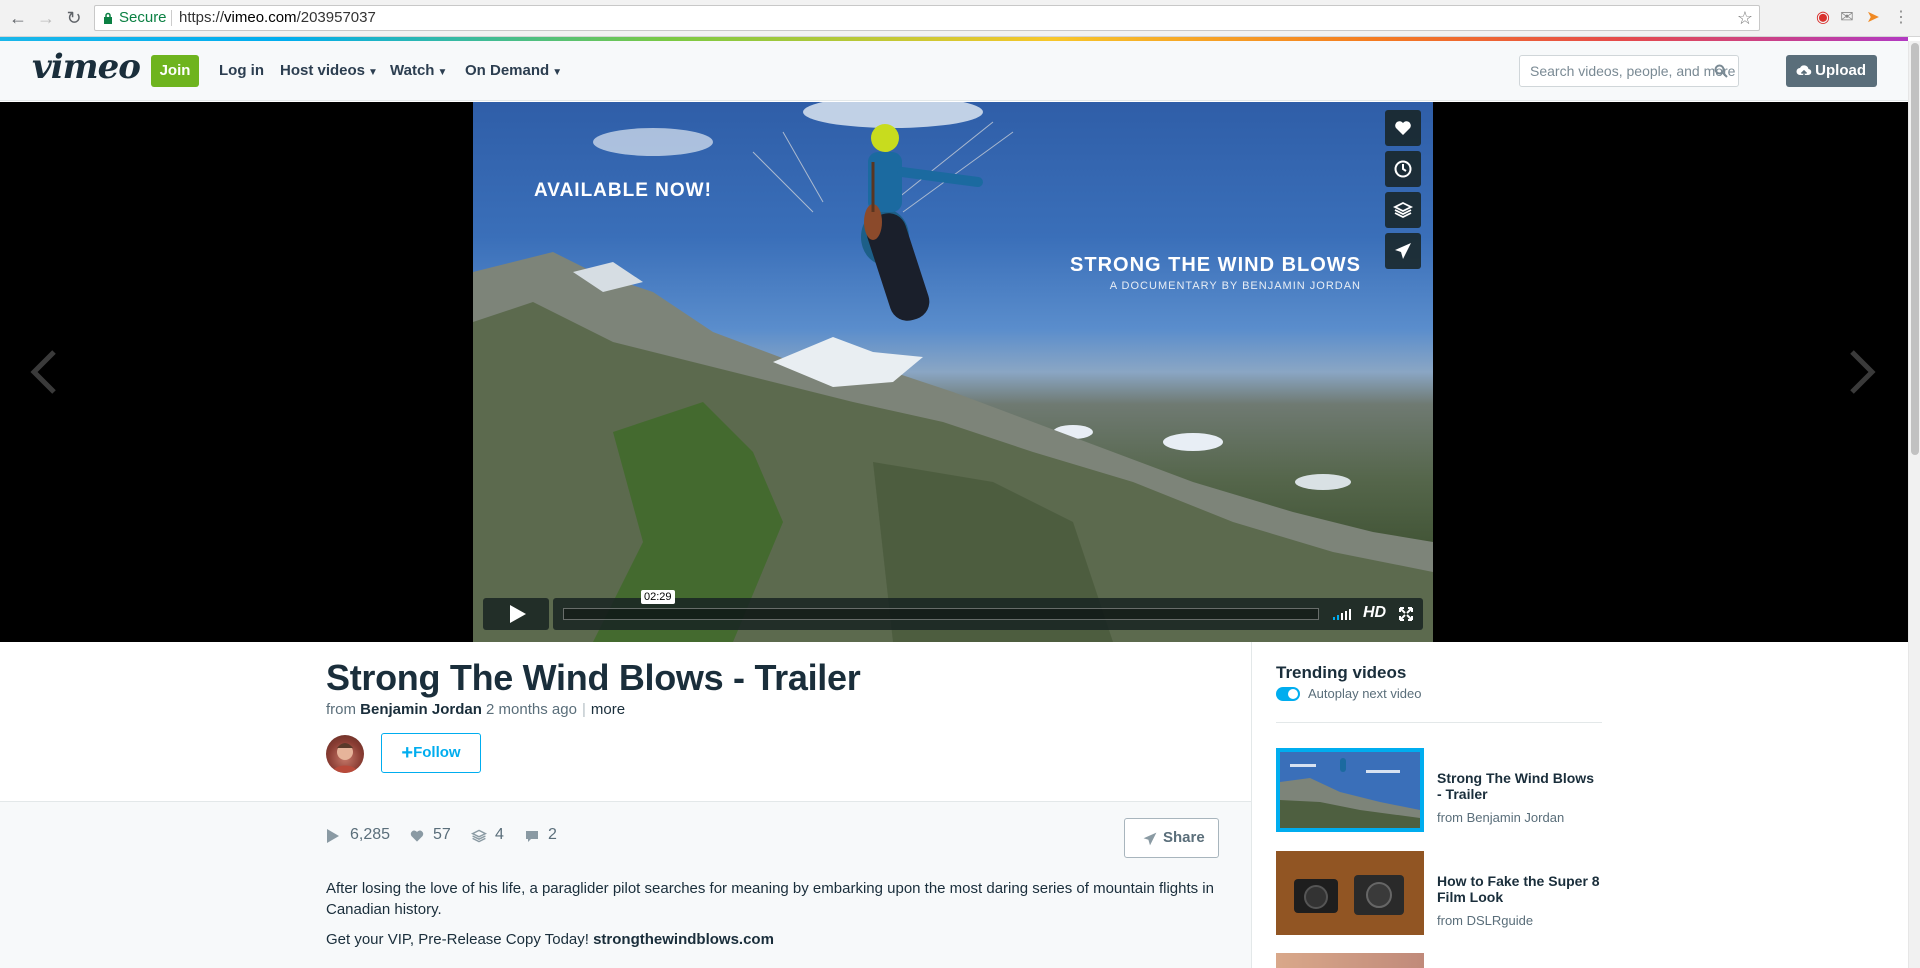  What do you see at coordinates (1341, 672) in the screenshot?
I see `trending-title: Trending videos` at bounding box center [1341, 672].